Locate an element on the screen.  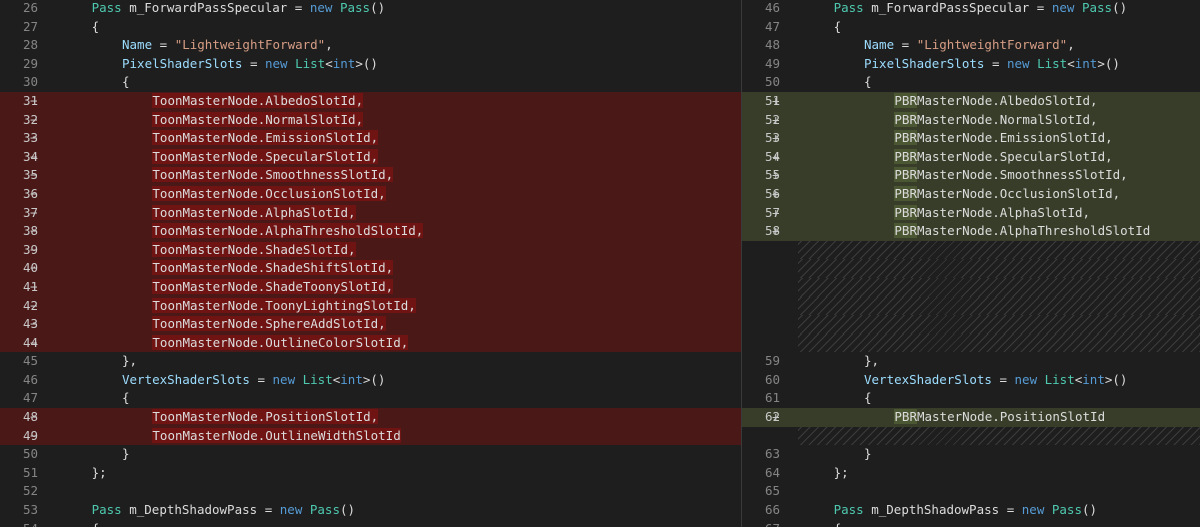
code-line: 51}; is located at coordinates (370, 473).